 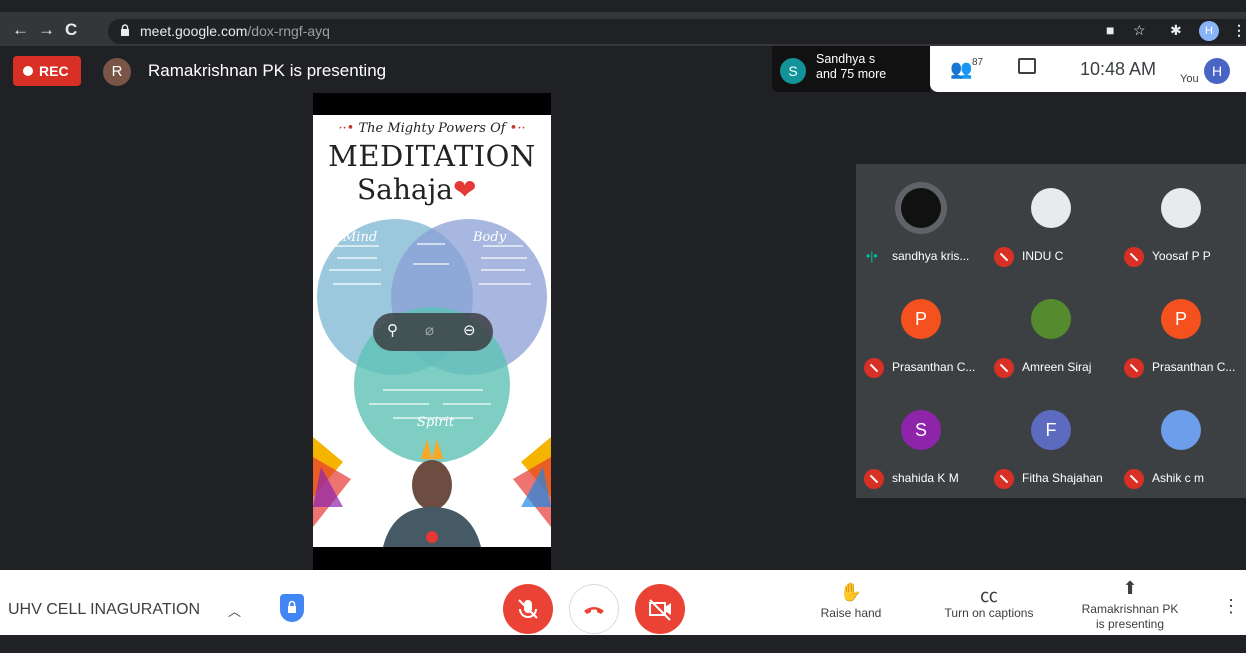 What do you see at coordinates (360, 237) in the screenshot?
I see `venn-mind-label: Mind` at bounding box center [360, 237].